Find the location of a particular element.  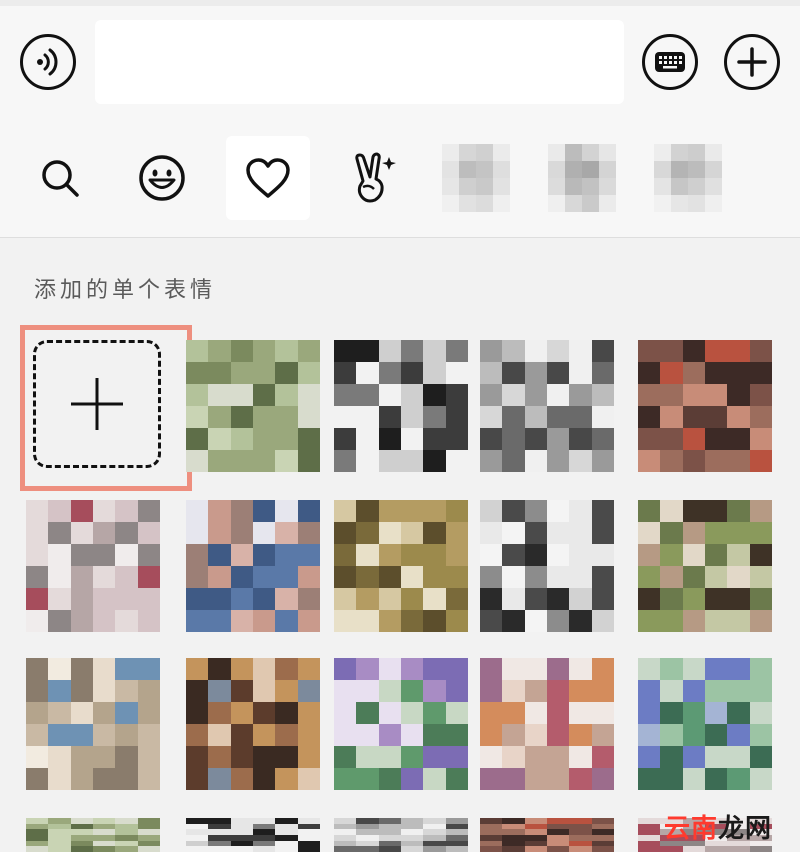

plus-icon is located at coordinates (97, 404).